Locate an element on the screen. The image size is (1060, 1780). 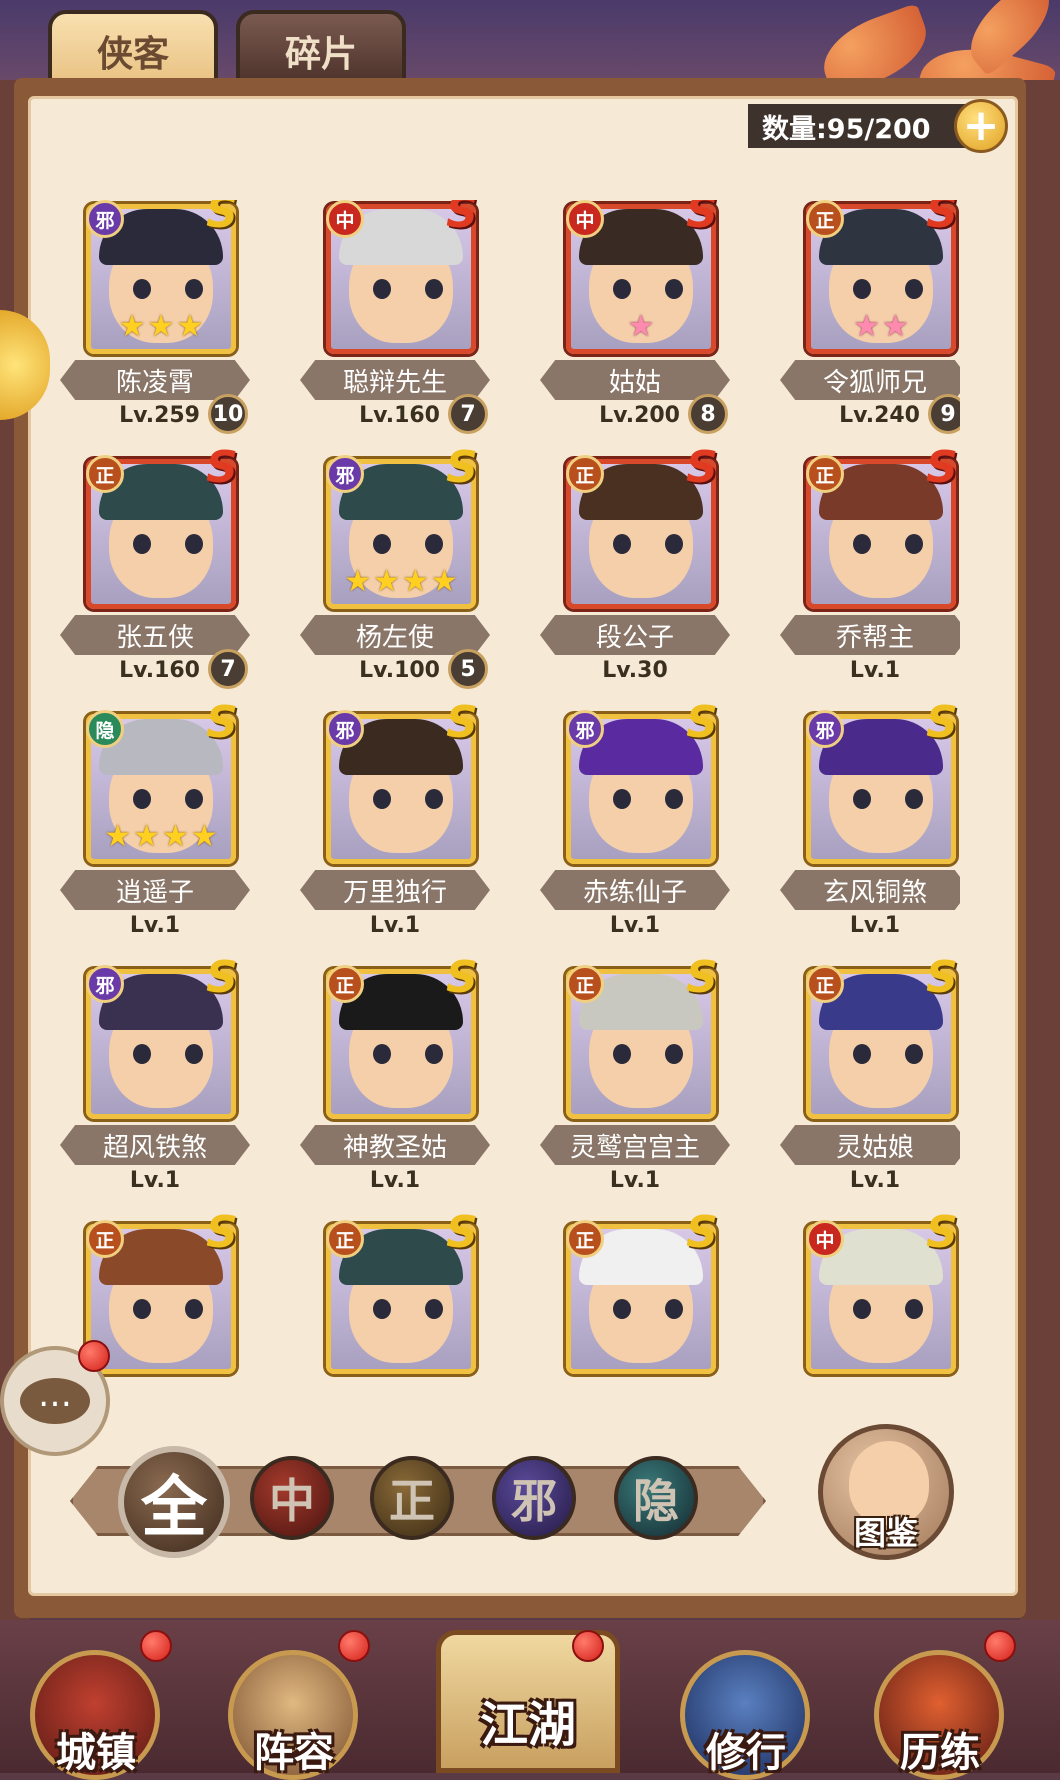
nav-jianghu-dot is located at coordinates (588, 1646).